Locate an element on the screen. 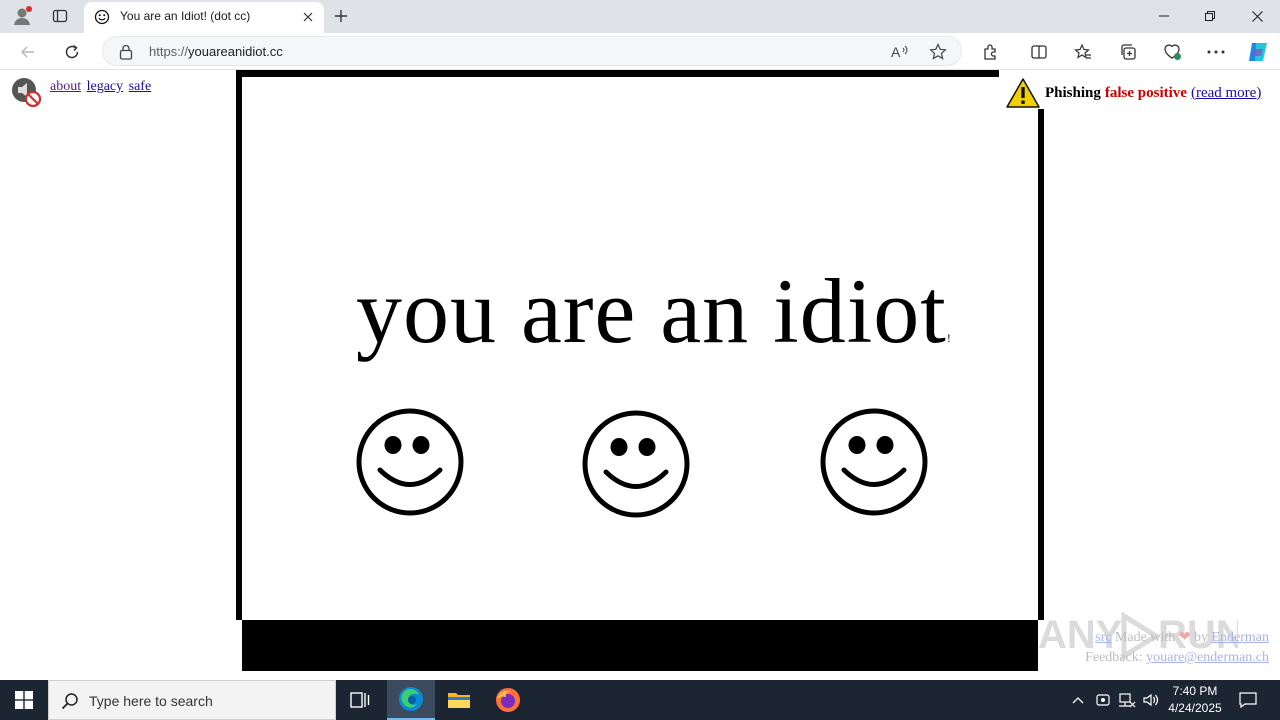 The width and height of the screenshot is (1280, 720). close-window-button is located at coordinates (1257, 16).